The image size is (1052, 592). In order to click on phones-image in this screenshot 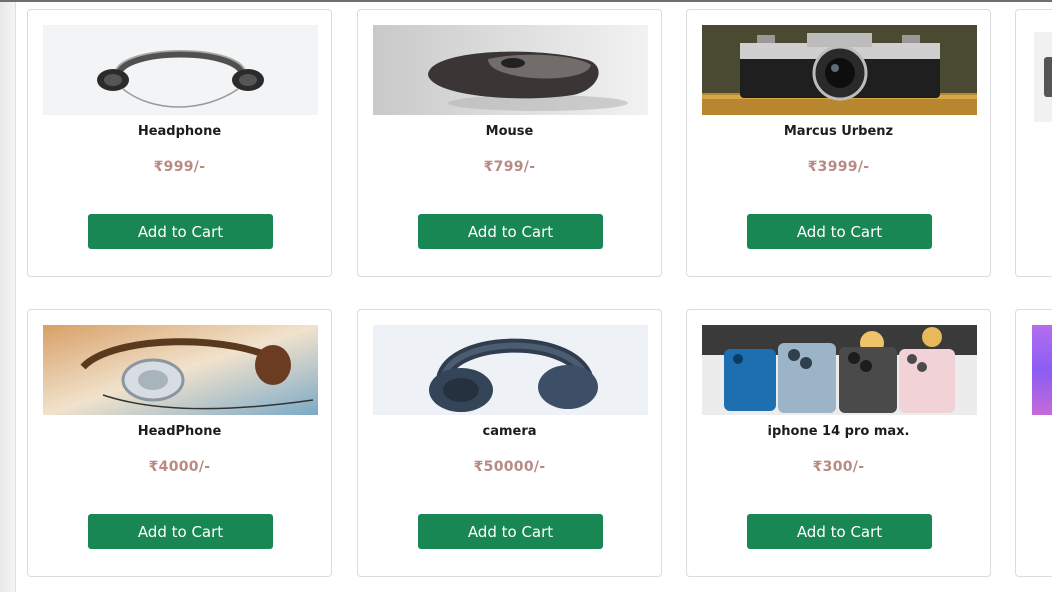, I will do `click(839, 370)`.